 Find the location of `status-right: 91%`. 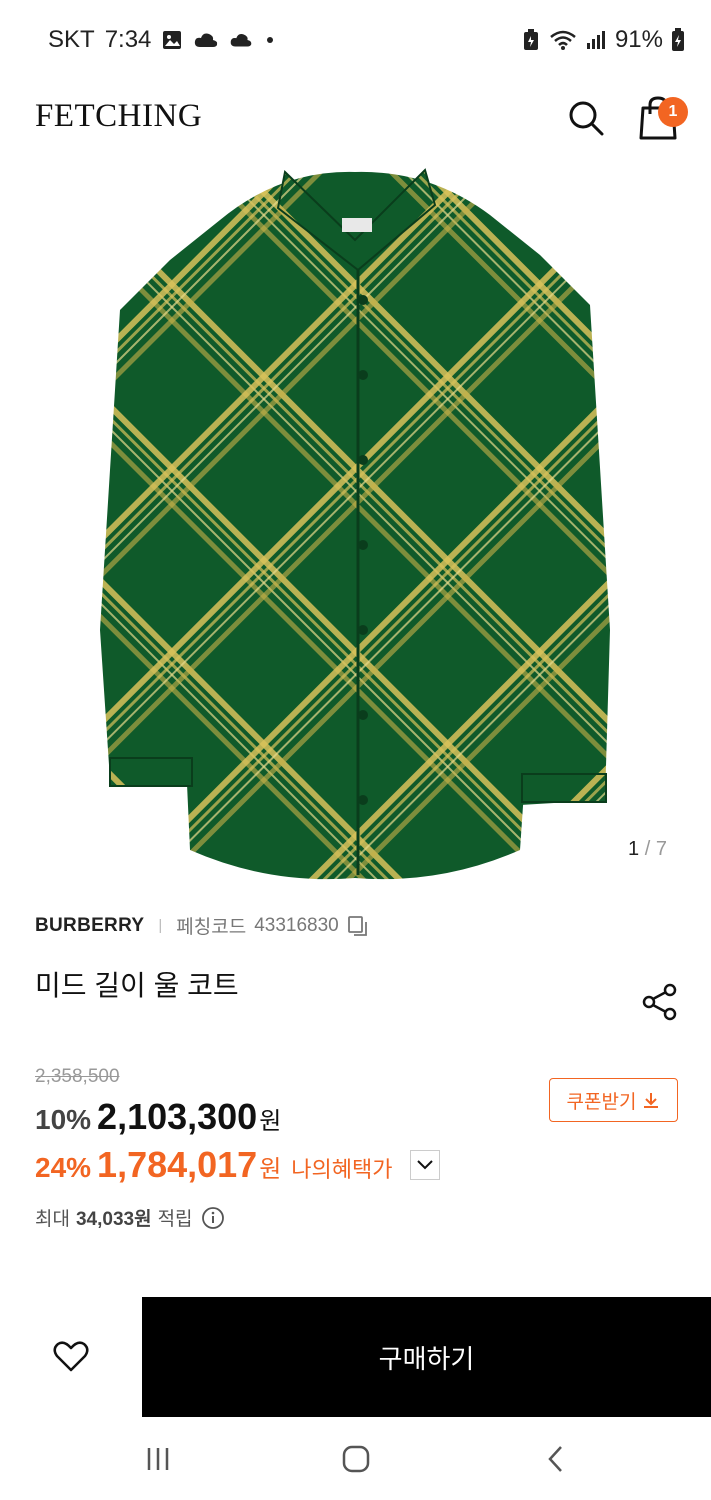

status-right: 91% is located at coordinates (603, 40).